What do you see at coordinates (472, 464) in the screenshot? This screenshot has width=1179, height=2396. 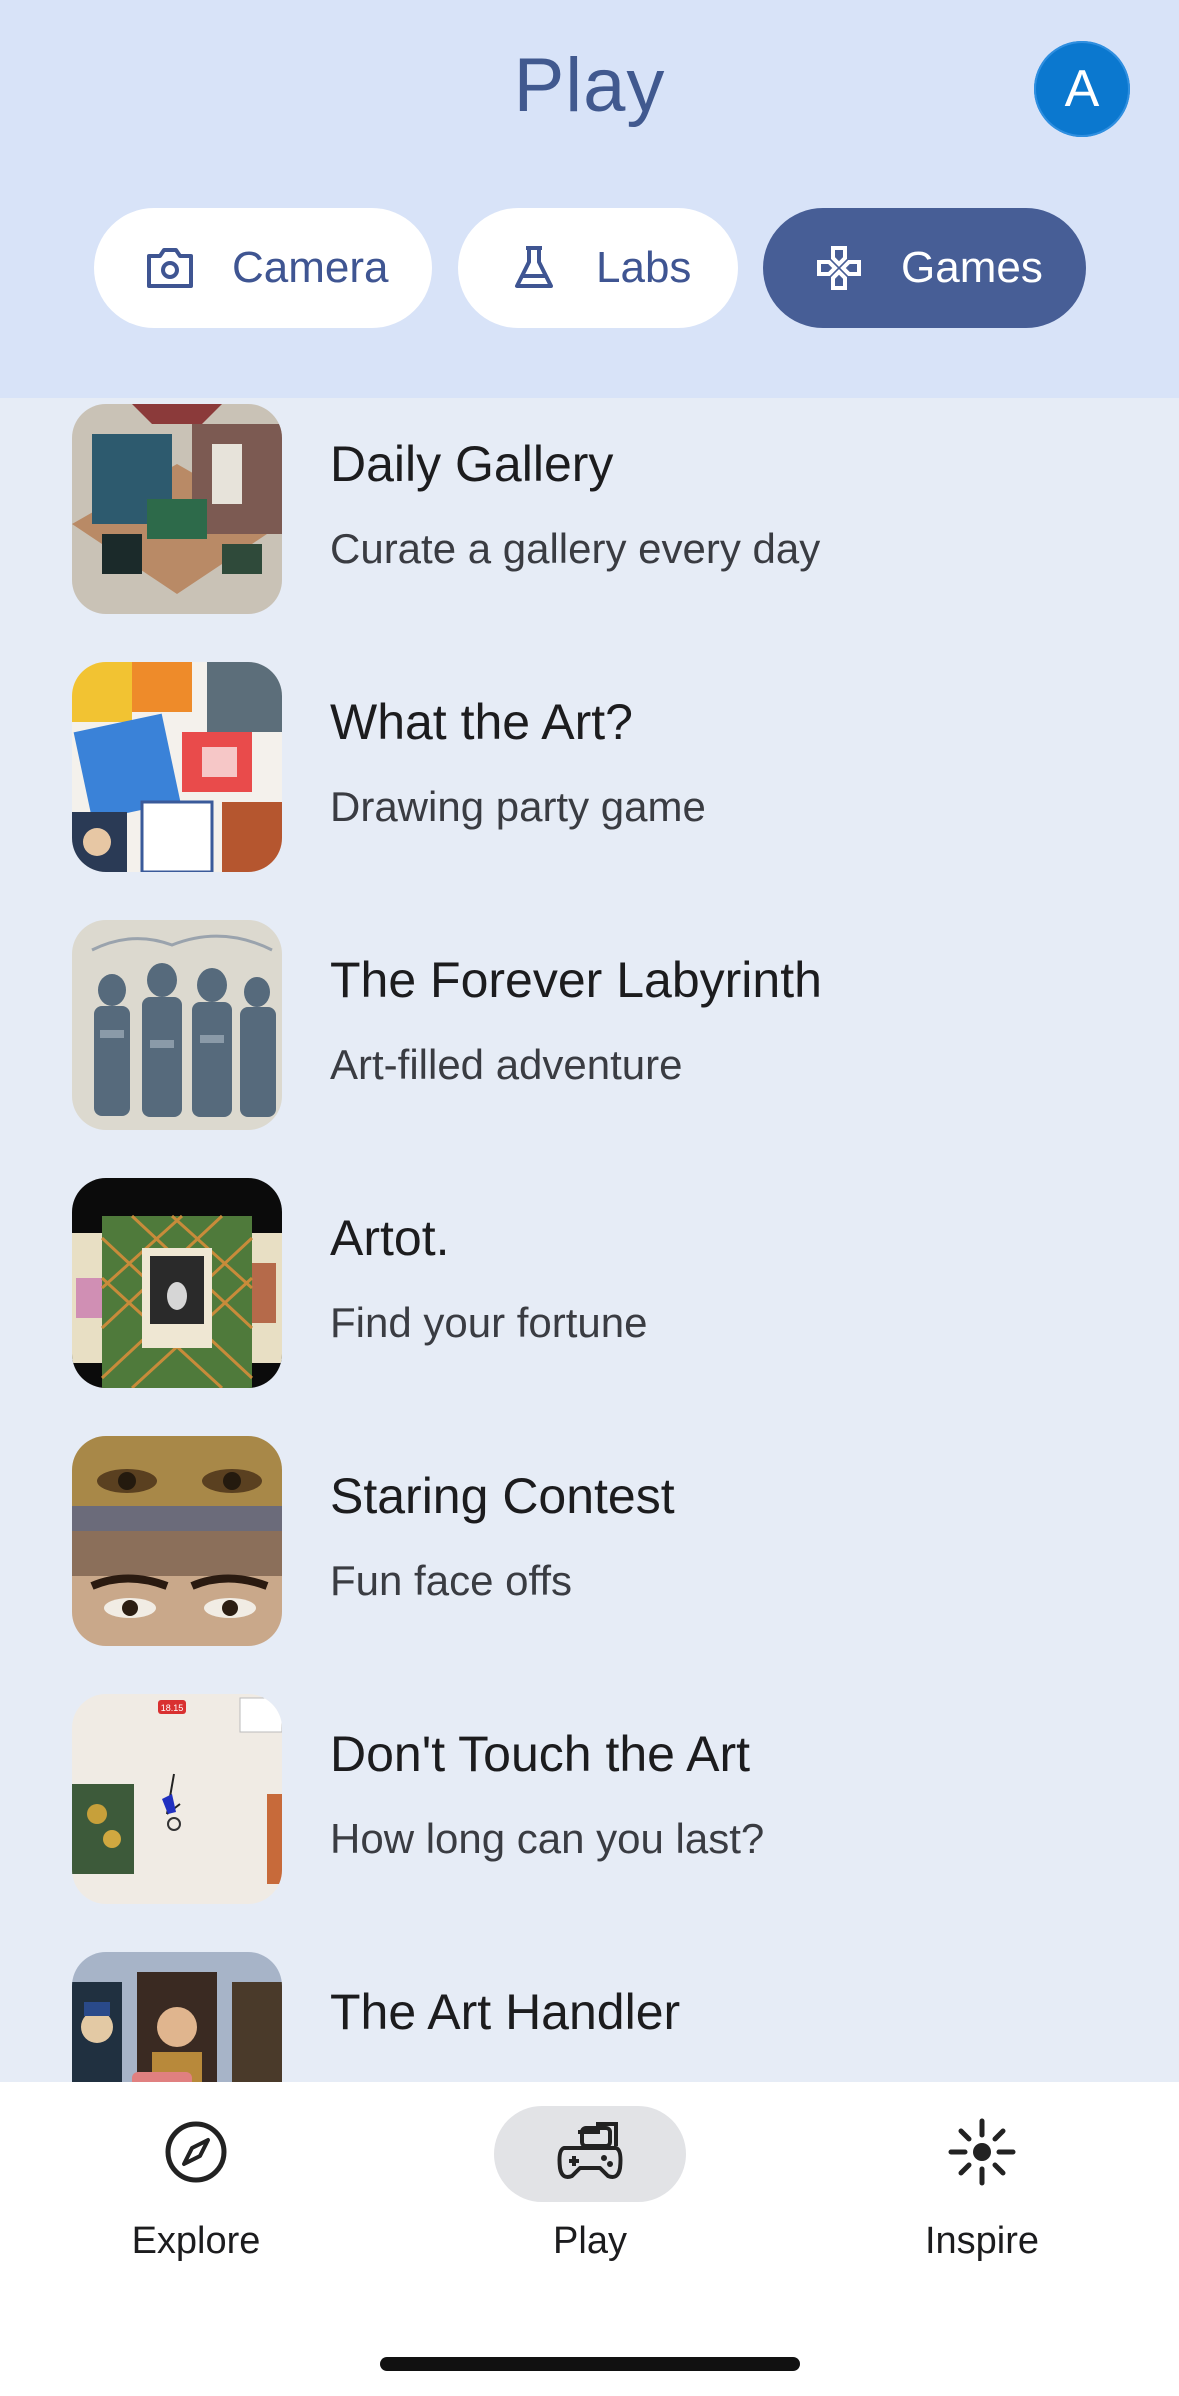 I see `game-title: Daily Gallery` at bounding box center [472, 464].